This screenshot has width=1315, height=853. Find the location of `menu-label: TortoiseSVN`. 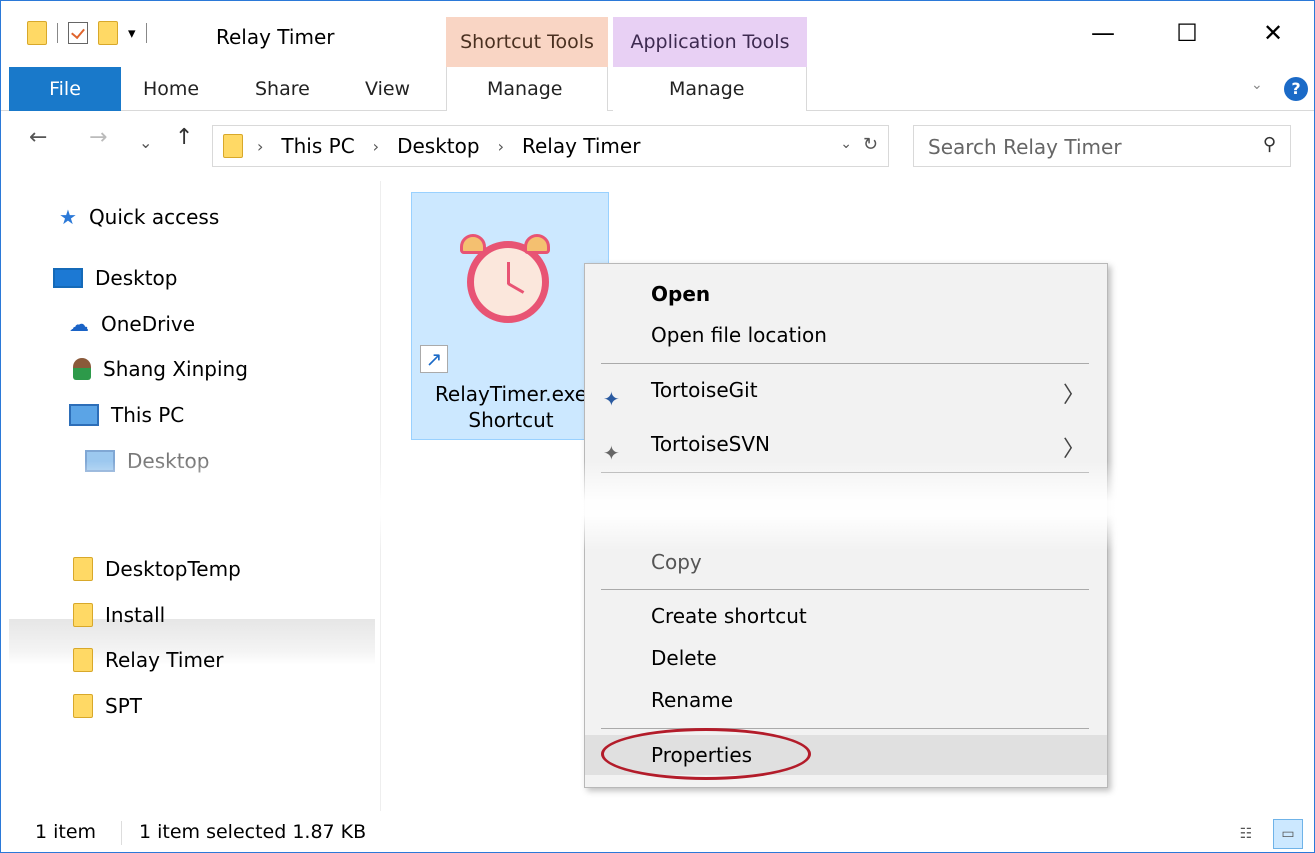

menu-label: TortoiseSVN is located at coordinates (710, 444).